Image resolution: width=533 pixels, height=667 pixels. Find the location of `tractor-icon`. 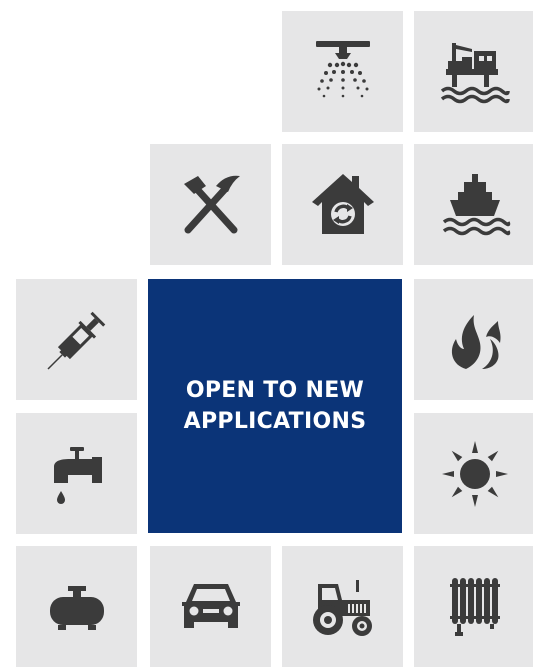

tractor-icon is located at coordinates (342, 607).